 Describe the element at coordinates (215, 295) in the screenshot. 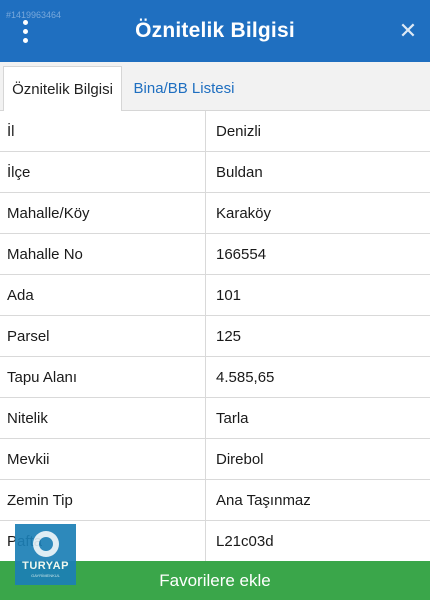

I see `table-row: Ada 101` at that location.